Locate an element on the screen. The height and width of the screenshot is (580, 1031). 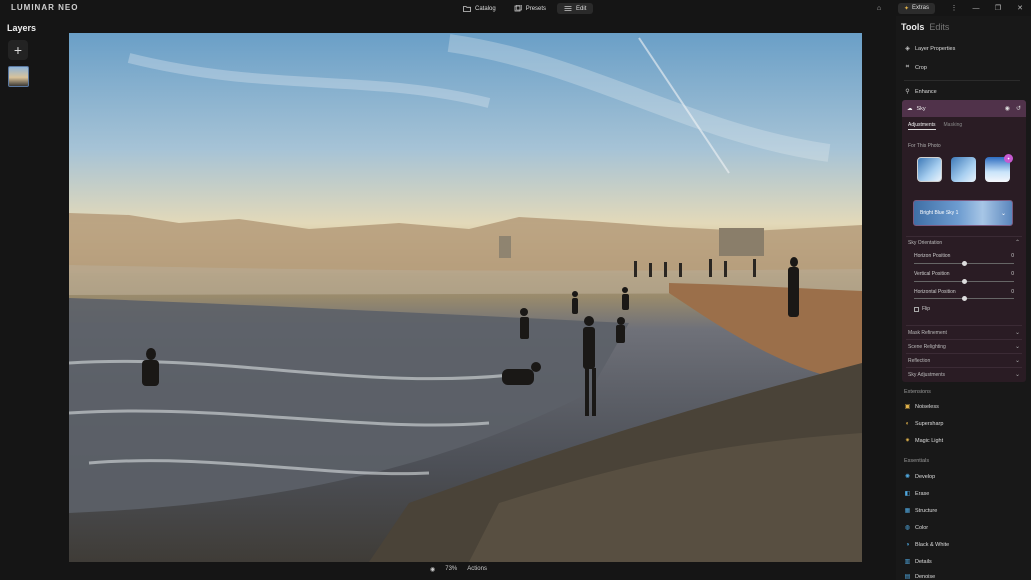
app-logo: LUMINAR NEO is located at coordinates (45, 7).